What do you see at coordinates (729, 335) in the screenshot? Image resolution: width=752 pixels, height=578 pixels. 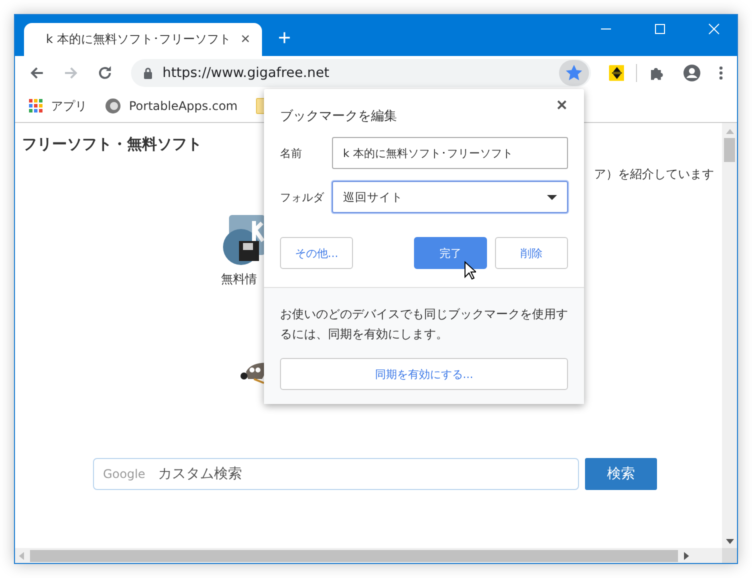 I see `vertical-scrollbar` at bounding box center [729, 335].